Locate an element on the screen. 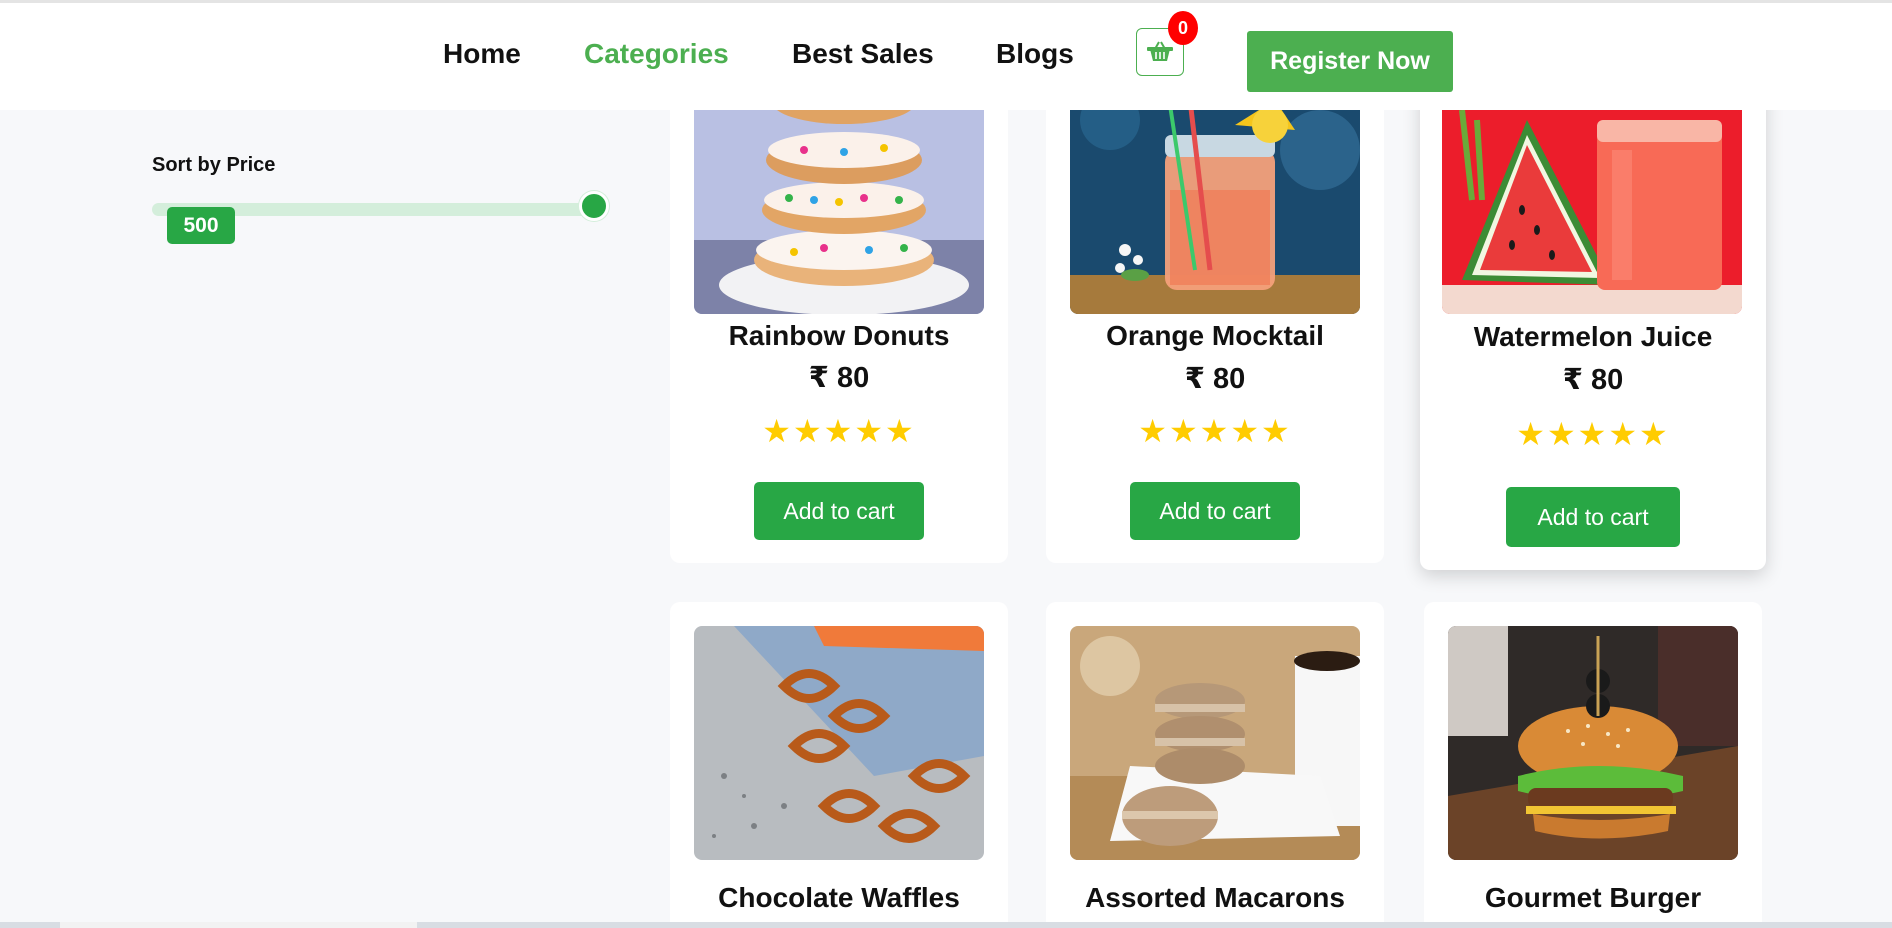 This screenshot has width=1892, height=928. sort-by-price-label: Sort by Price is located at coordinates (214, 165).